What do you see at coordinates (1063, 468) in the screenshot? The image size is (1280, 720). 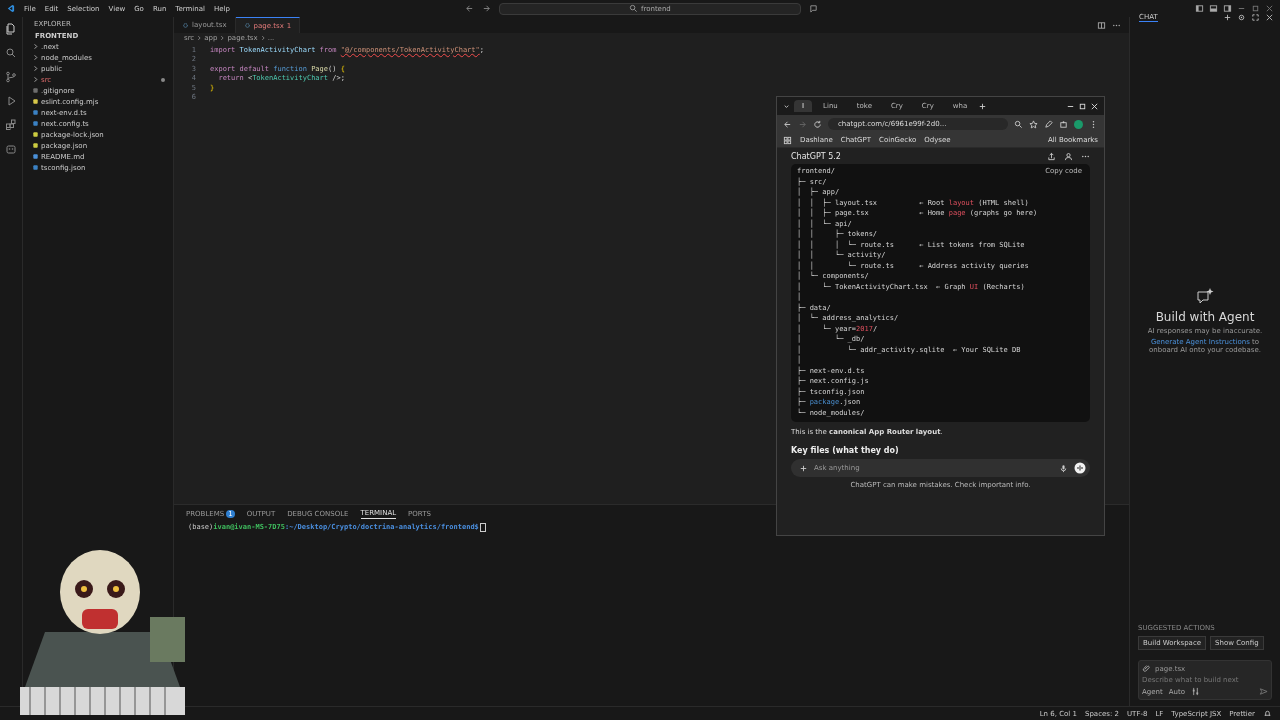 I see `microphone-icon` at bounding box center [1063, 468].